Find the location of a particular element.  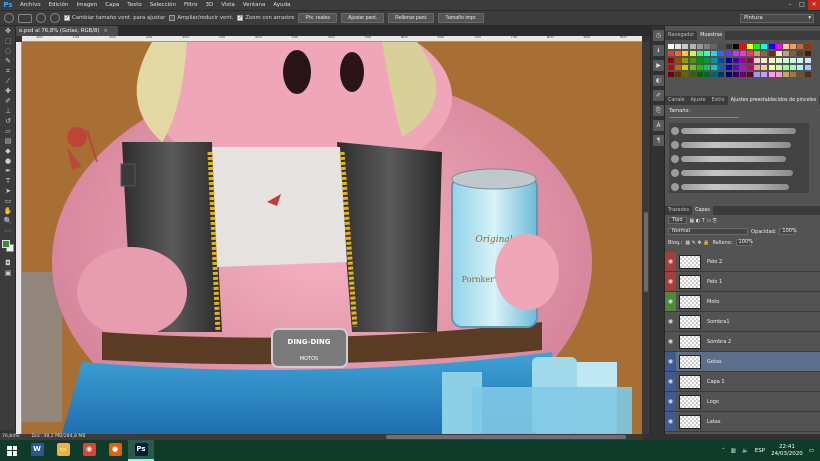

color-swatches is located at coordinates (8, 247).